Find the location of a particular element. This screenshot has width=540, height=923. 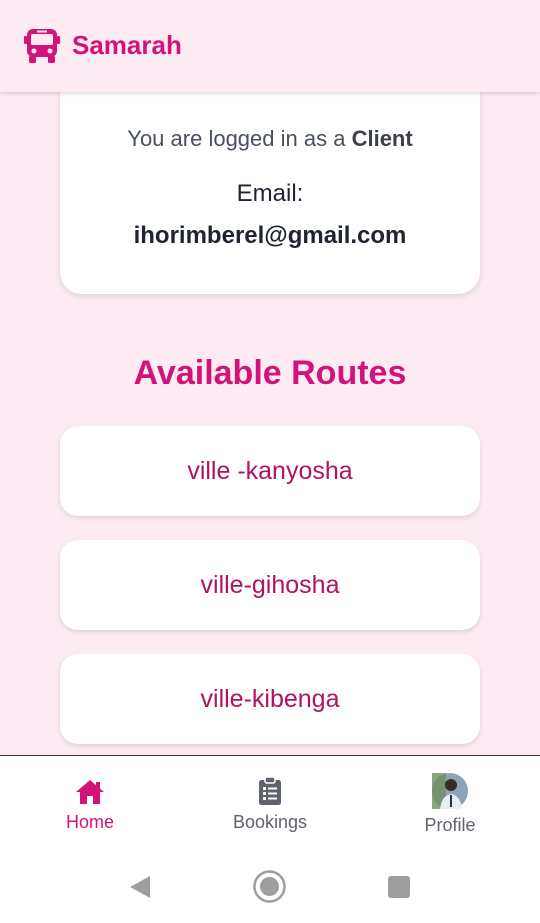

routes-title: Available Routes is located at coordinates (270, 373).